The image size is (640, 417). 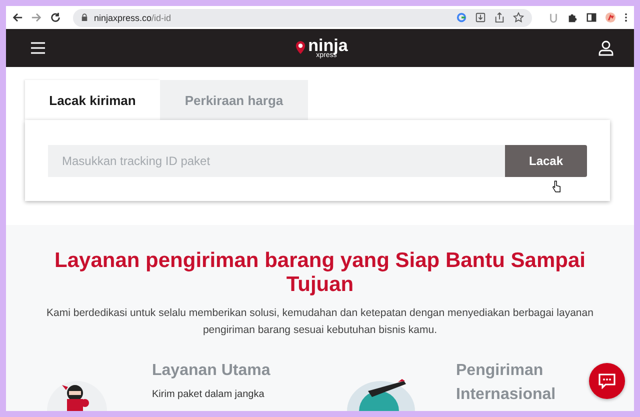 What do you see at coordinates (38, 48) in the screenshot?
I see `menu-icon` at bounding box center [38, 48].